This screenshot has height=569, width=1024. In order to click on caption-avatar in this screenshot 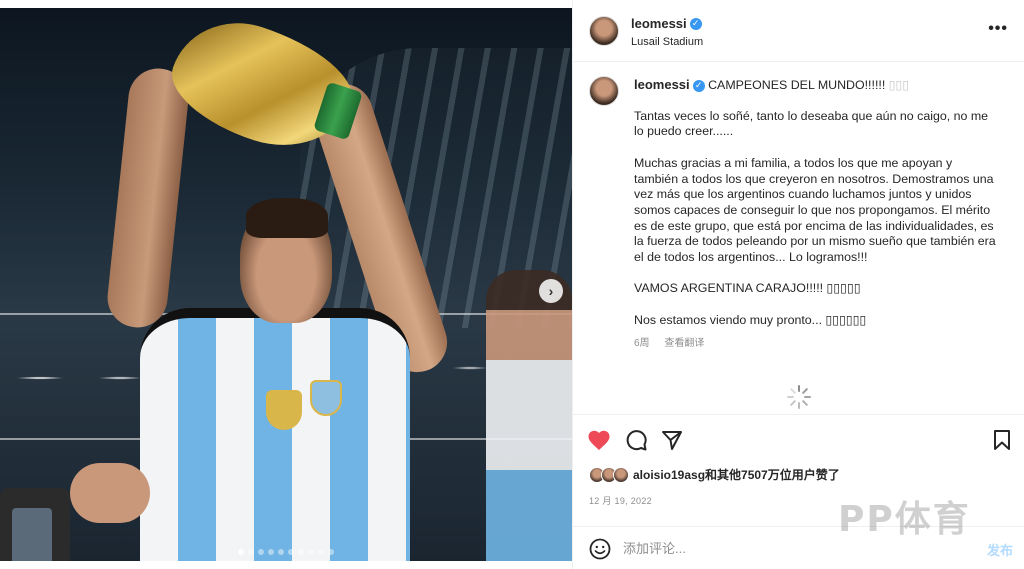, I will do `click(604, 91)`.